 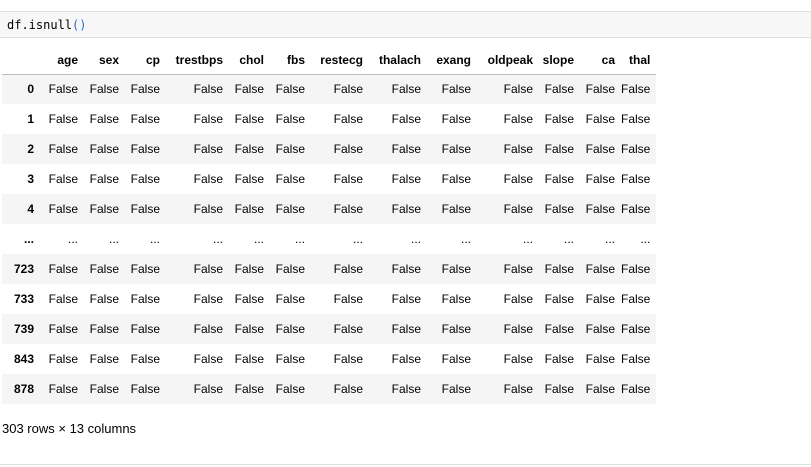 What do you see at coordinates (30, 89) in the screenshot?
I see `row-index: 0` at bounding box center [30, 89].